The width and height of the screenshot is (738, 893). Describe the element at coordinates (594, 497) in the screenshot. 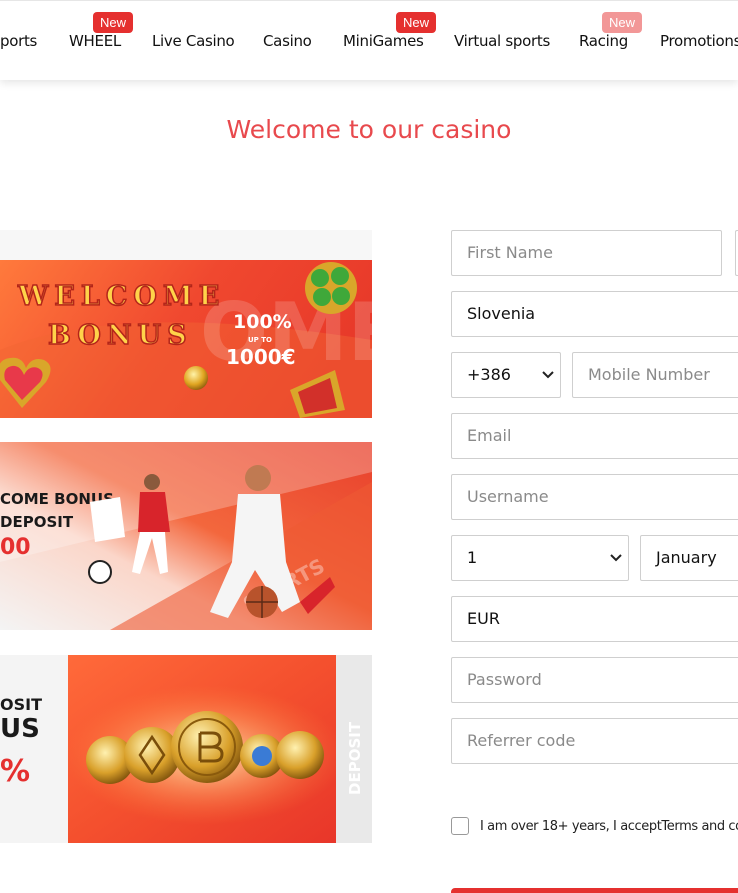

I see `username-field: Username` at that location.